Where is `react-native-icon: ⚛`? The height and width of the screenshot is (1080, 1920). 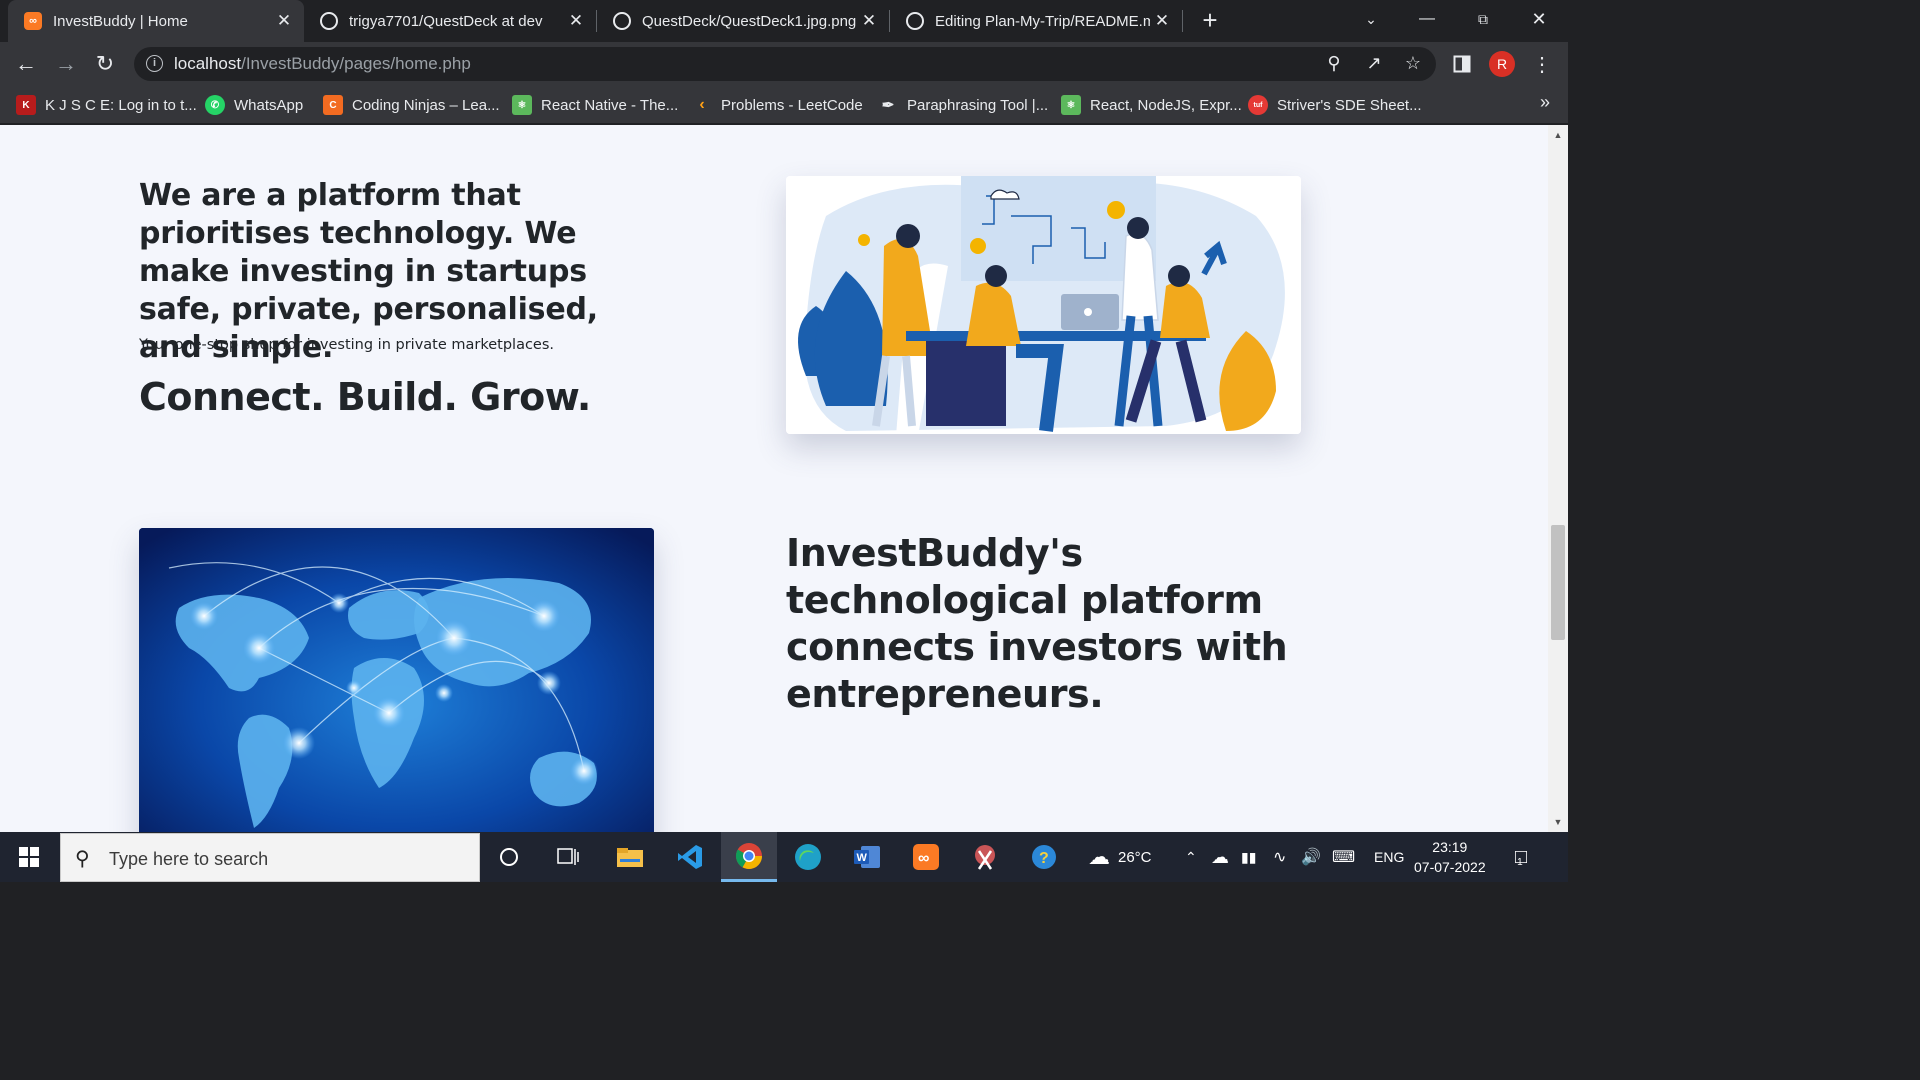 react-native-icon: ⚛ is located at coordinates (522, 105).